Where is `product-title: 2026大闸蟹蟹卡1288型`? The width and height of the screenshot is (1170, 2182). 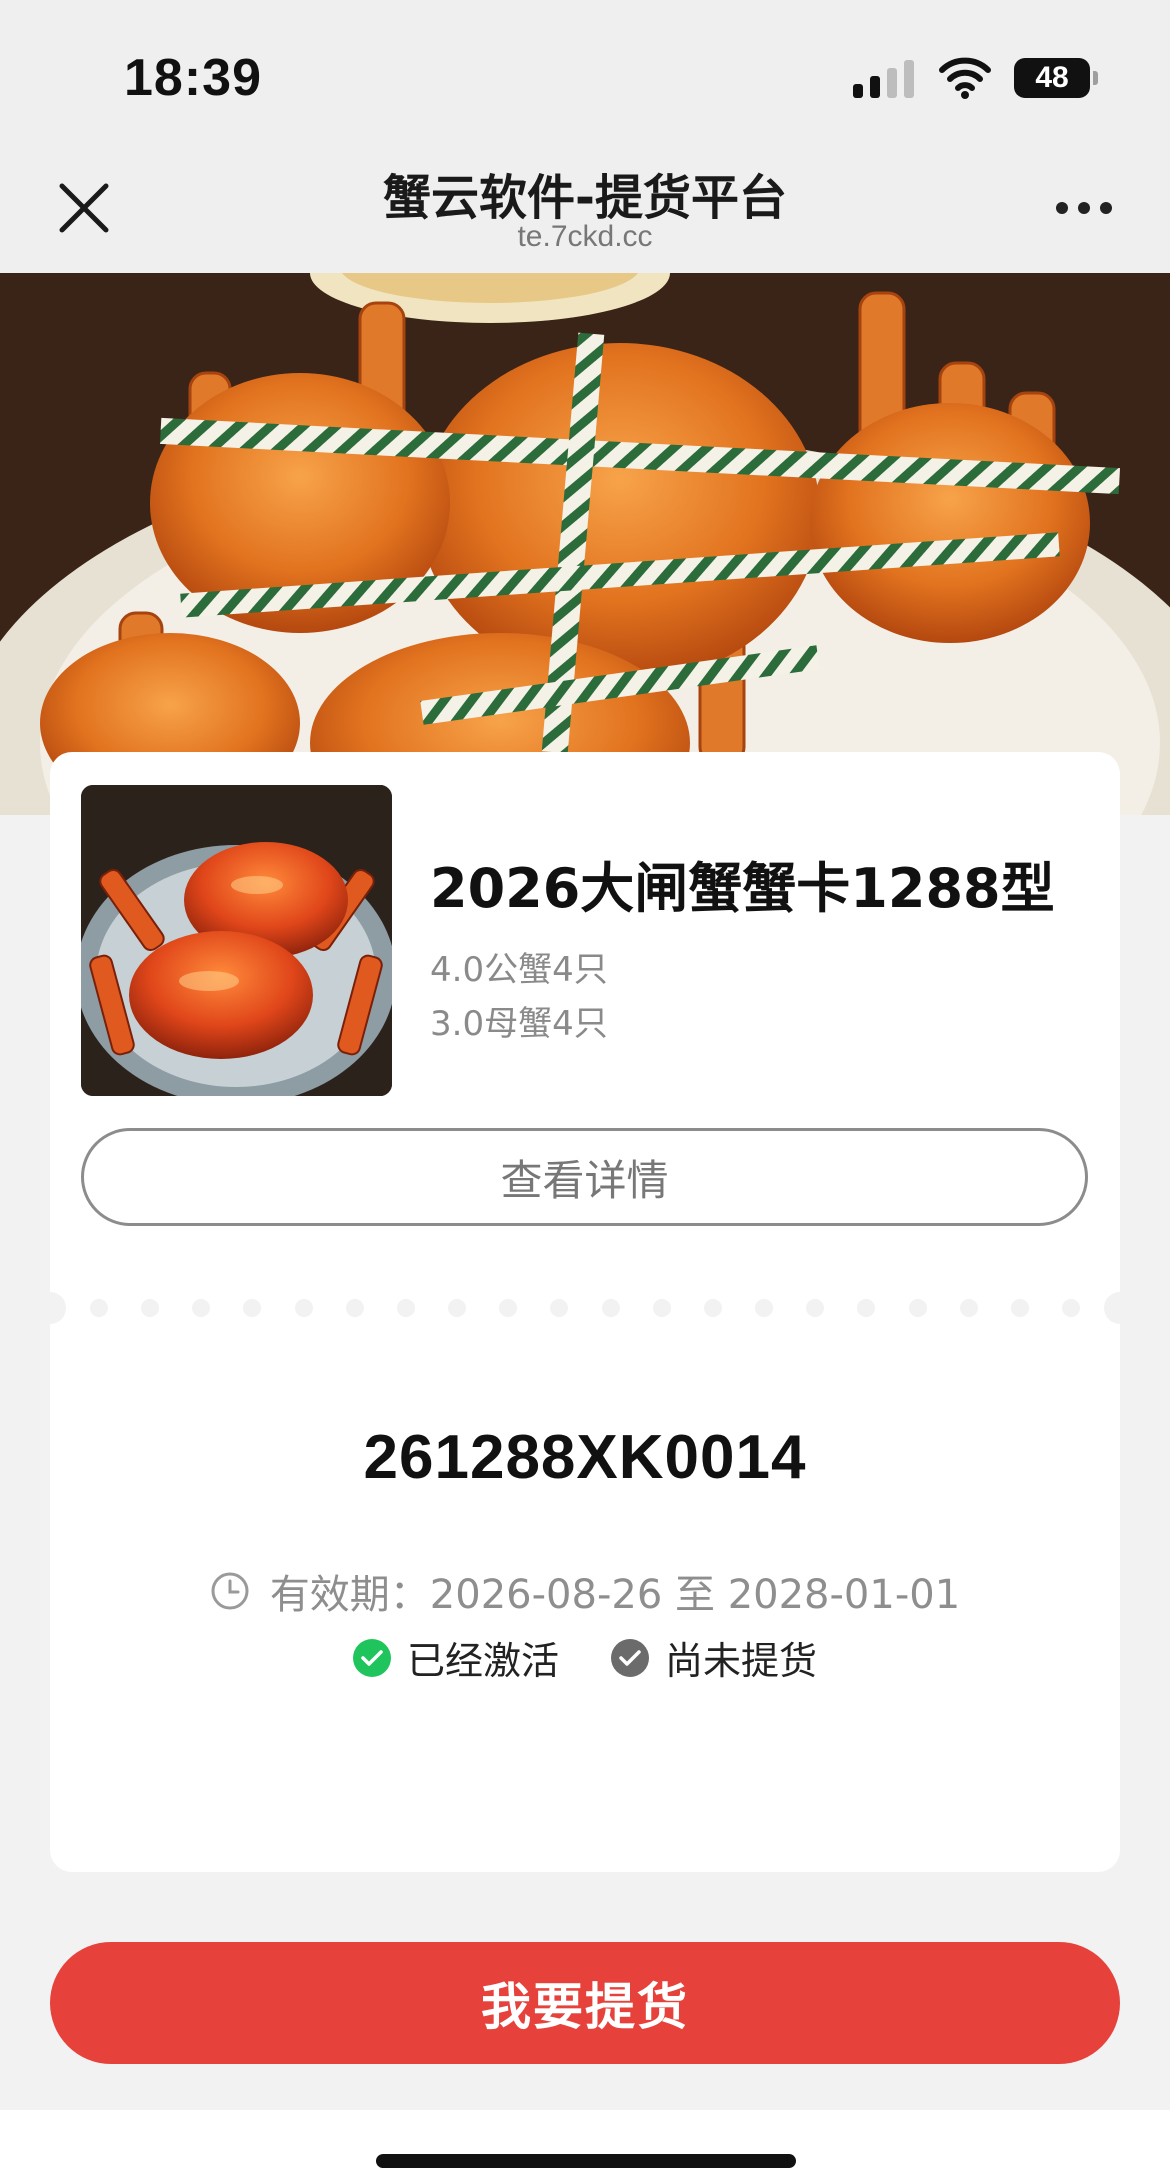
product-title: 2026大闸蟹蟹卡1288型 is located at coordinates (742, 888).